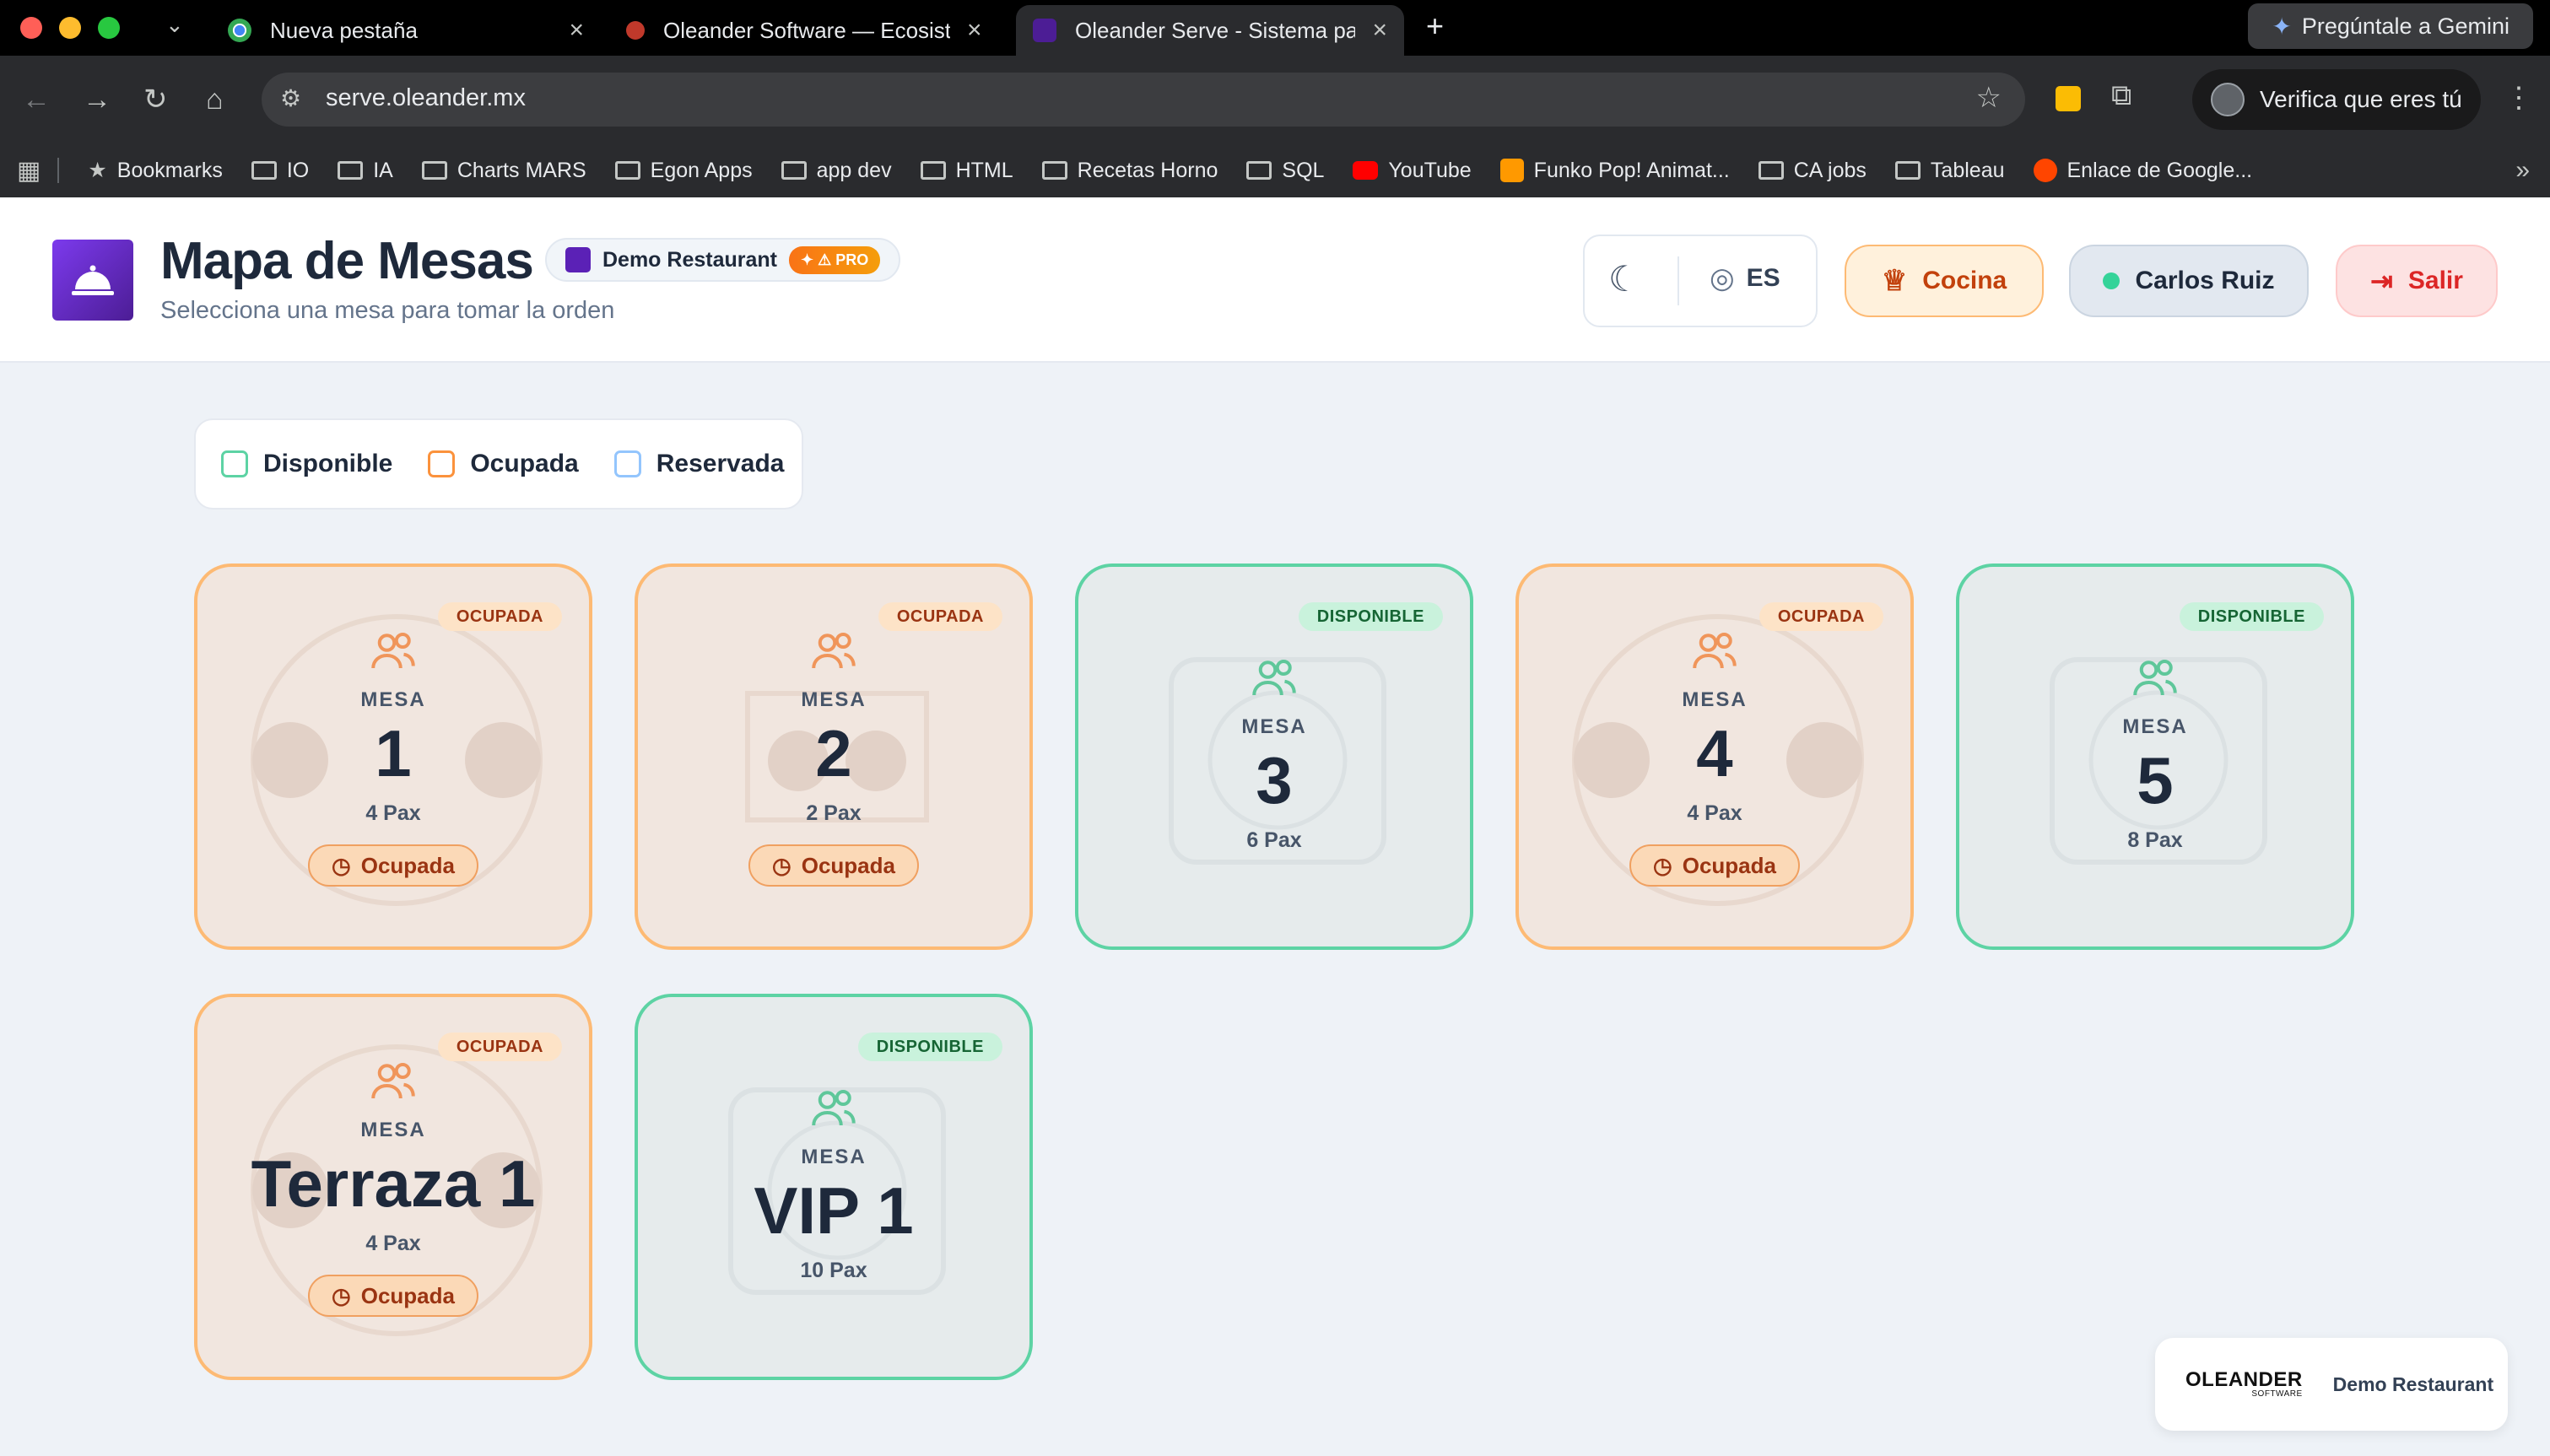 This screenshot has height=1456, width=2550. Describe the element at coordinates (836, 171) in the screenshot. I see `bookmark-folder-app-dev: app dev` at that location.